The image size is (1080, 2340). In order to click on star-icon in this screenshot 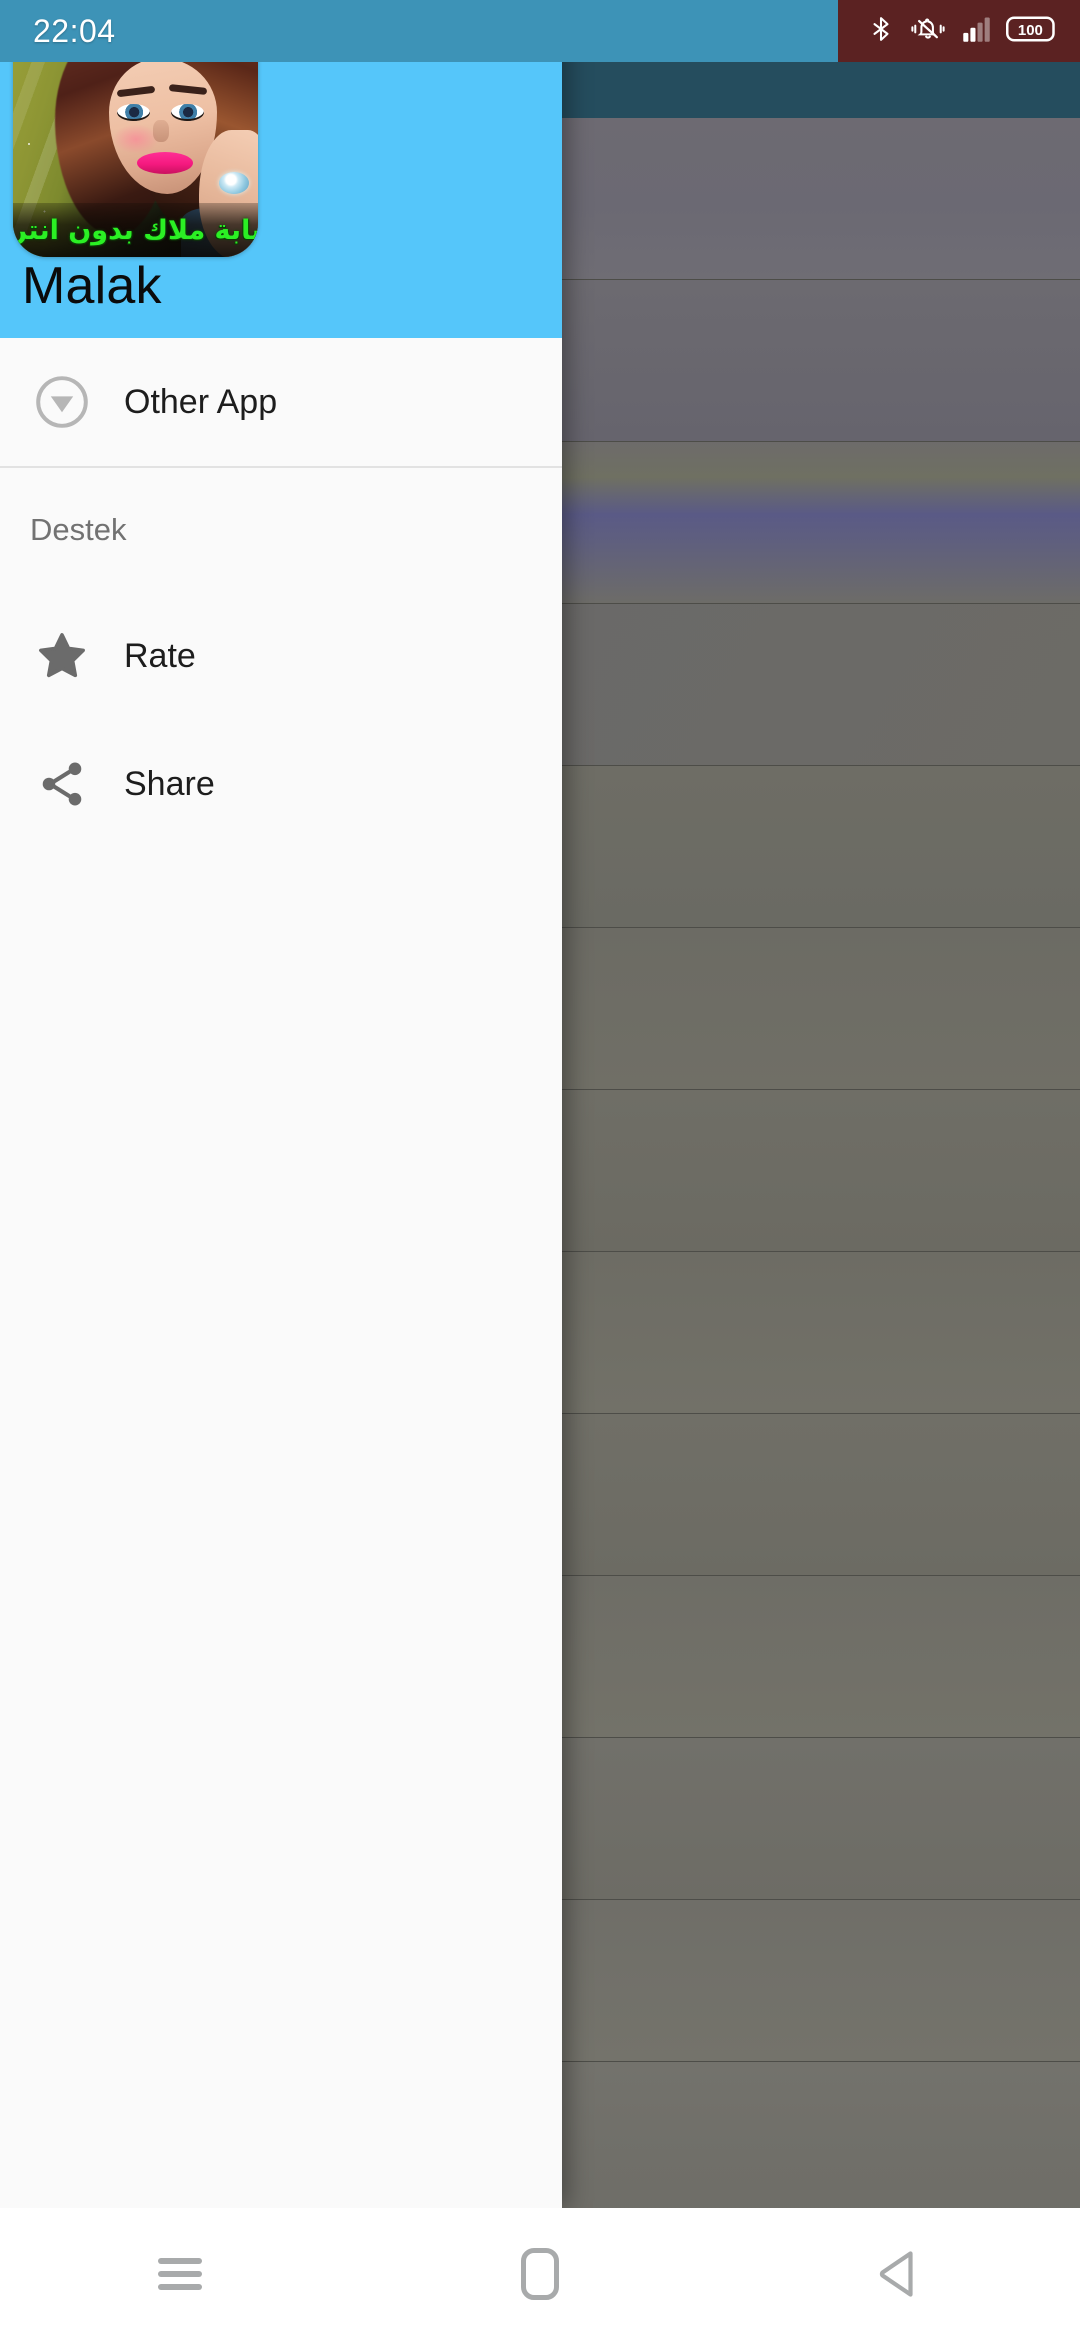, I will do `click(62, 656)`.